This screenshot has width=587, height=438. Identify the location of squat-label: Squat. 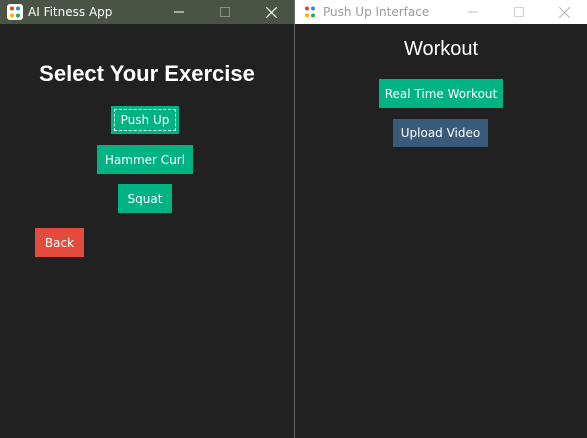
(145, 198).